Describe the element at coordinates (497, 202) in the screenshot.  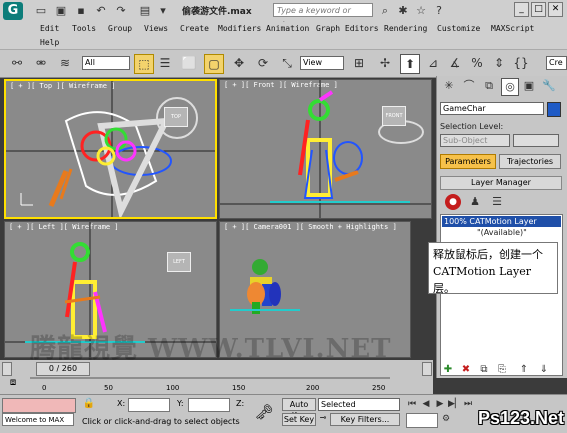
I see `layer-stack-icon: ☰` at that location.